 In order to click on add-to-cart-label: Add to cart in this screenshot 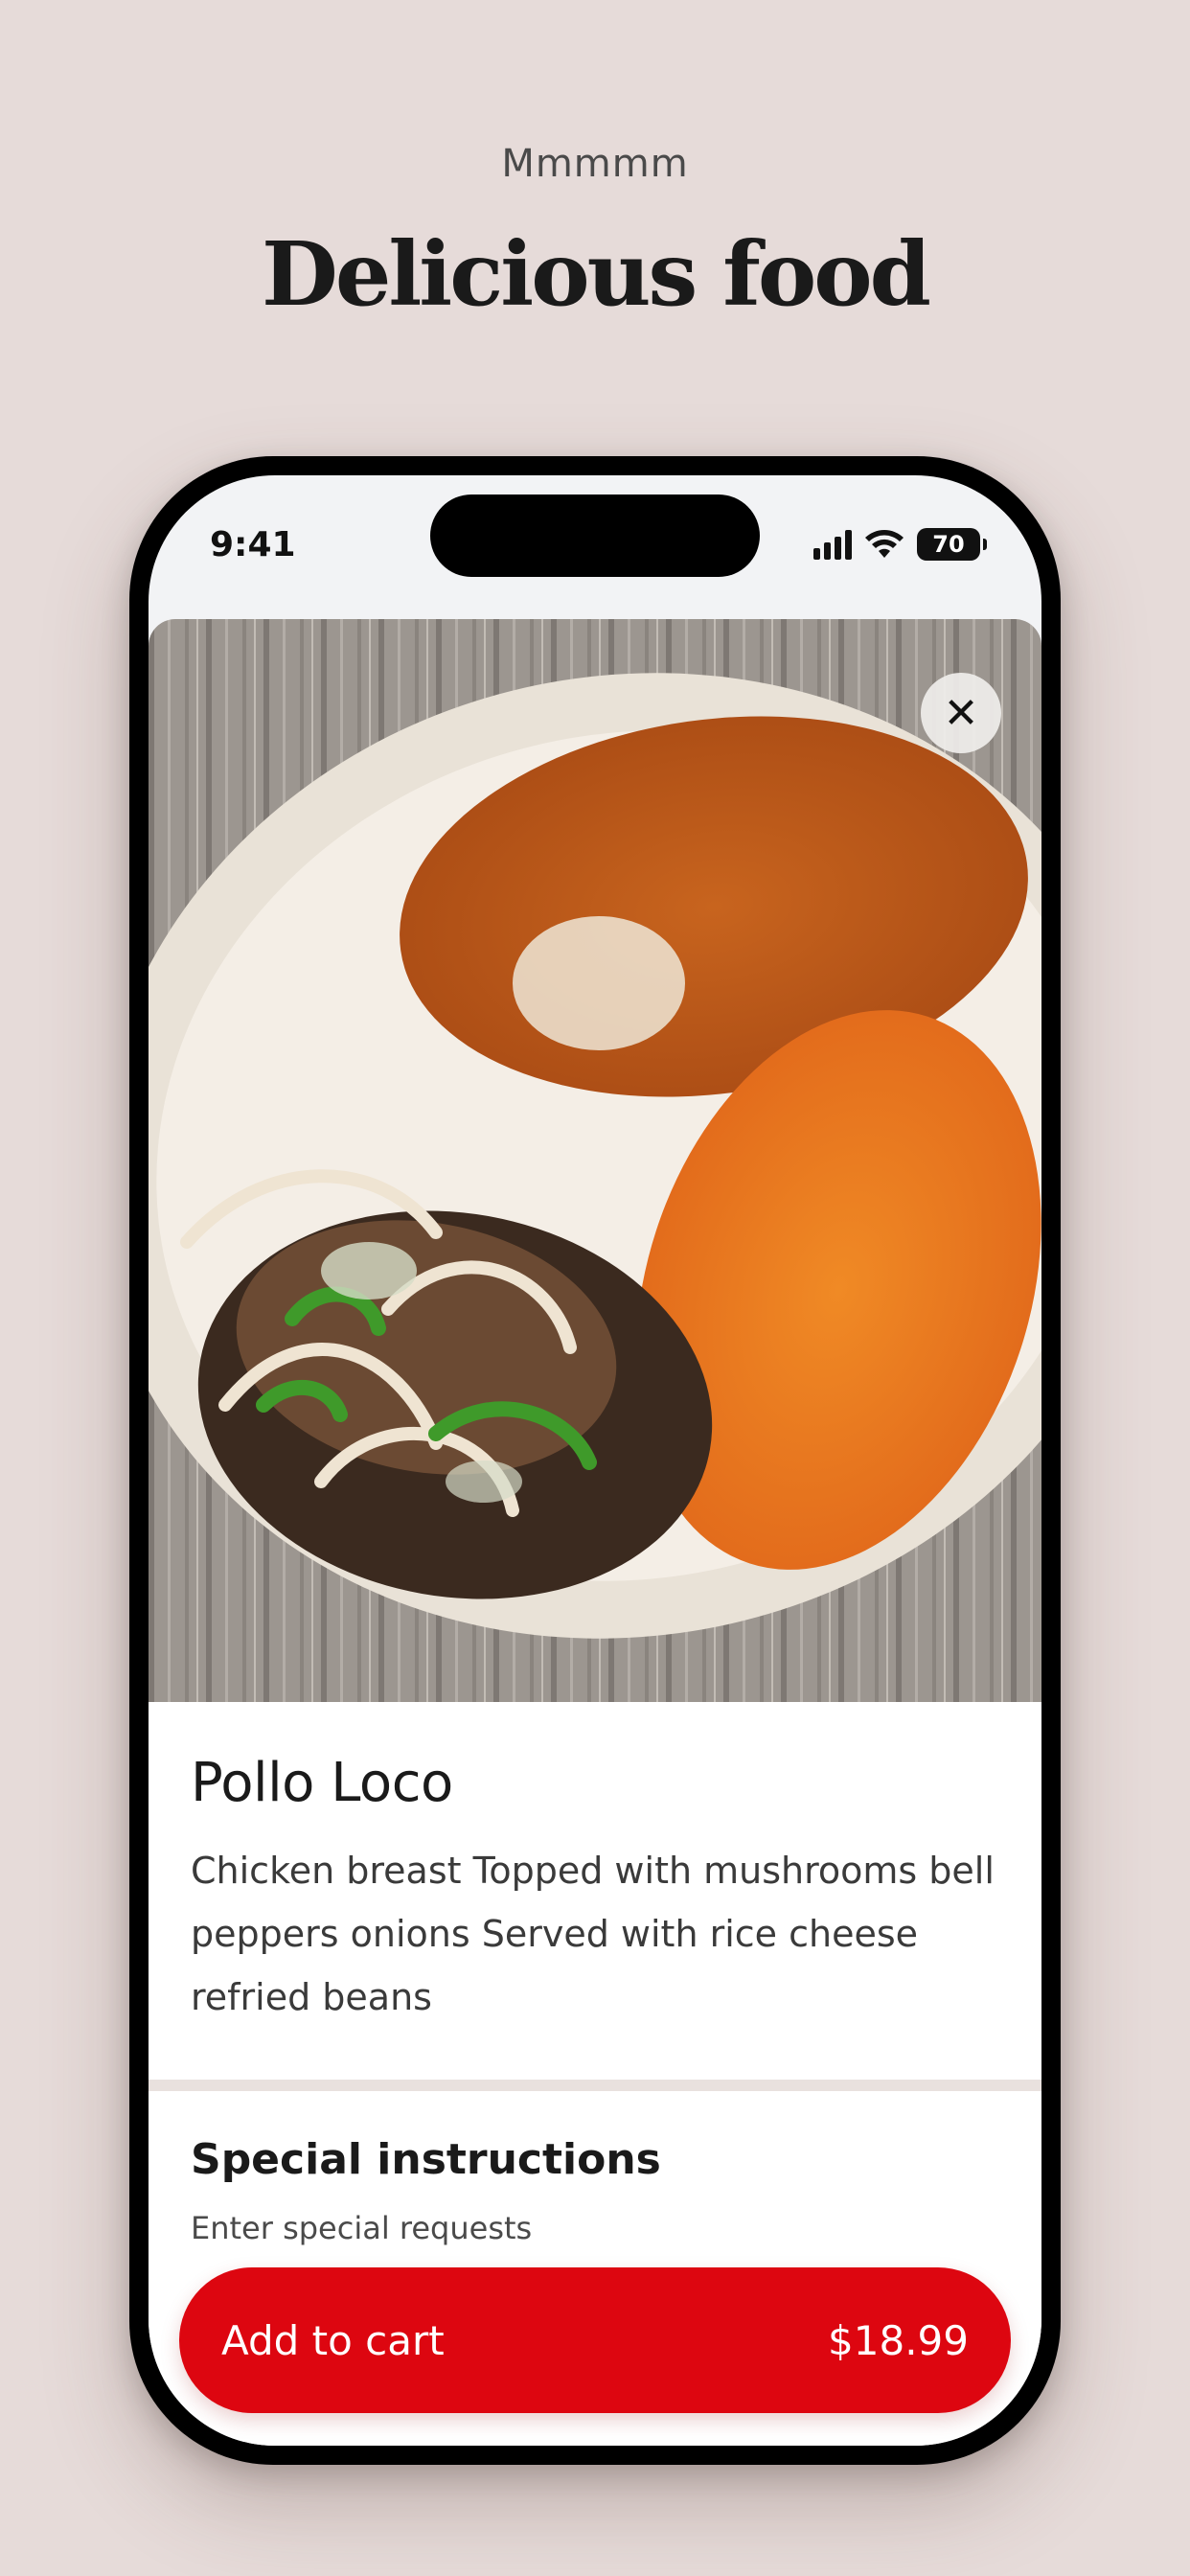, I will do `click(333, 2340)`.